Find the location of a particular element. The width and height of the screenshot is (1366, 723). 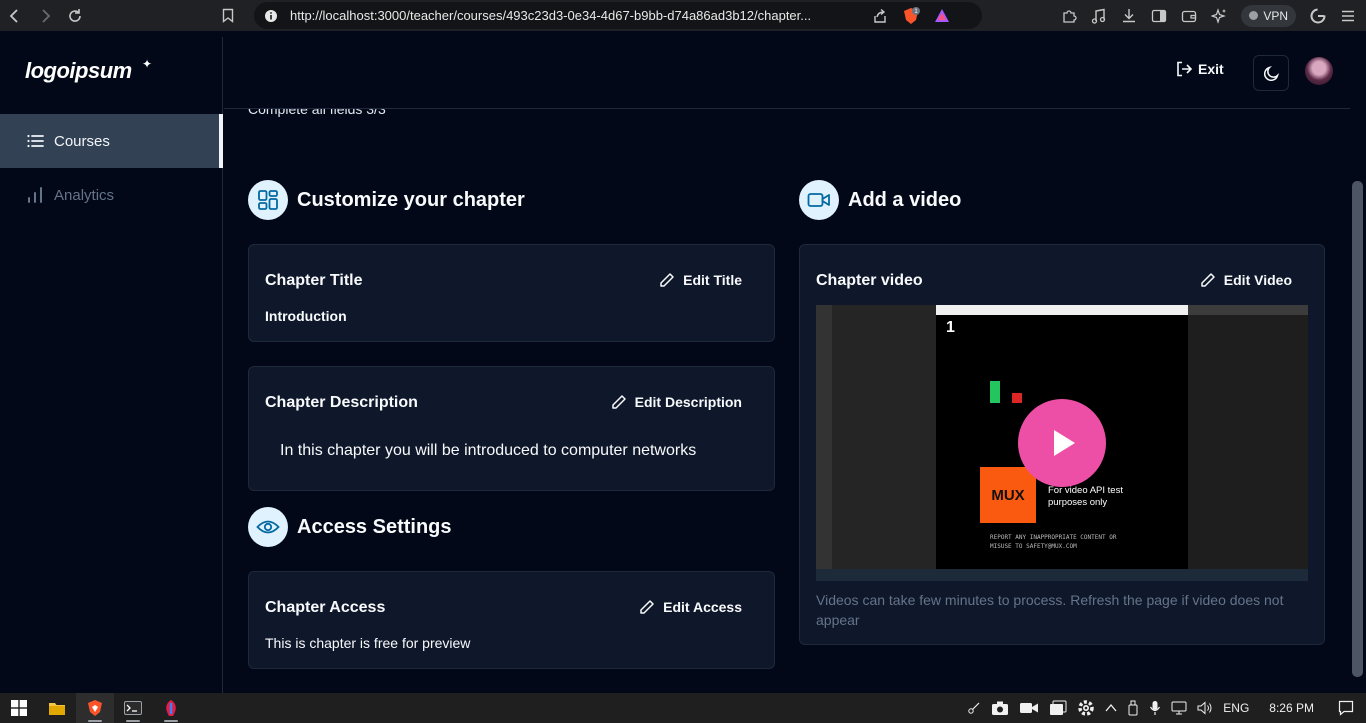

vpn-label: VPN is located at coordinates (1275, 15).